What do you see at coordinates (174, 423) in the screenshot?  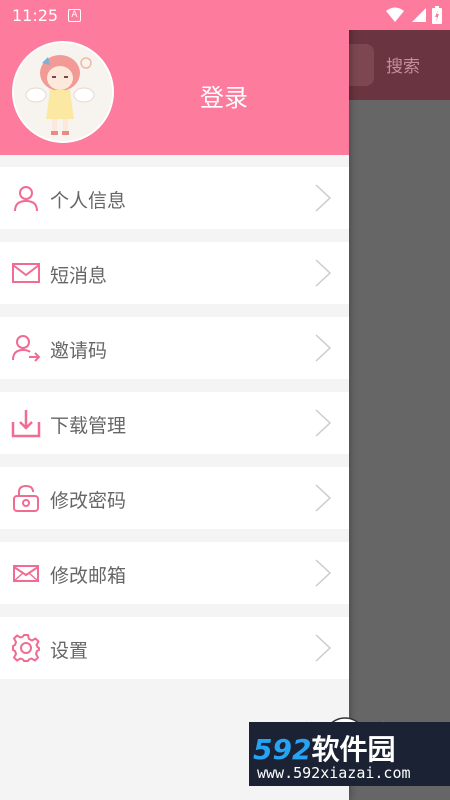 I see `menu-item-downloads: 下载管理` at bounding box center [174, 423].